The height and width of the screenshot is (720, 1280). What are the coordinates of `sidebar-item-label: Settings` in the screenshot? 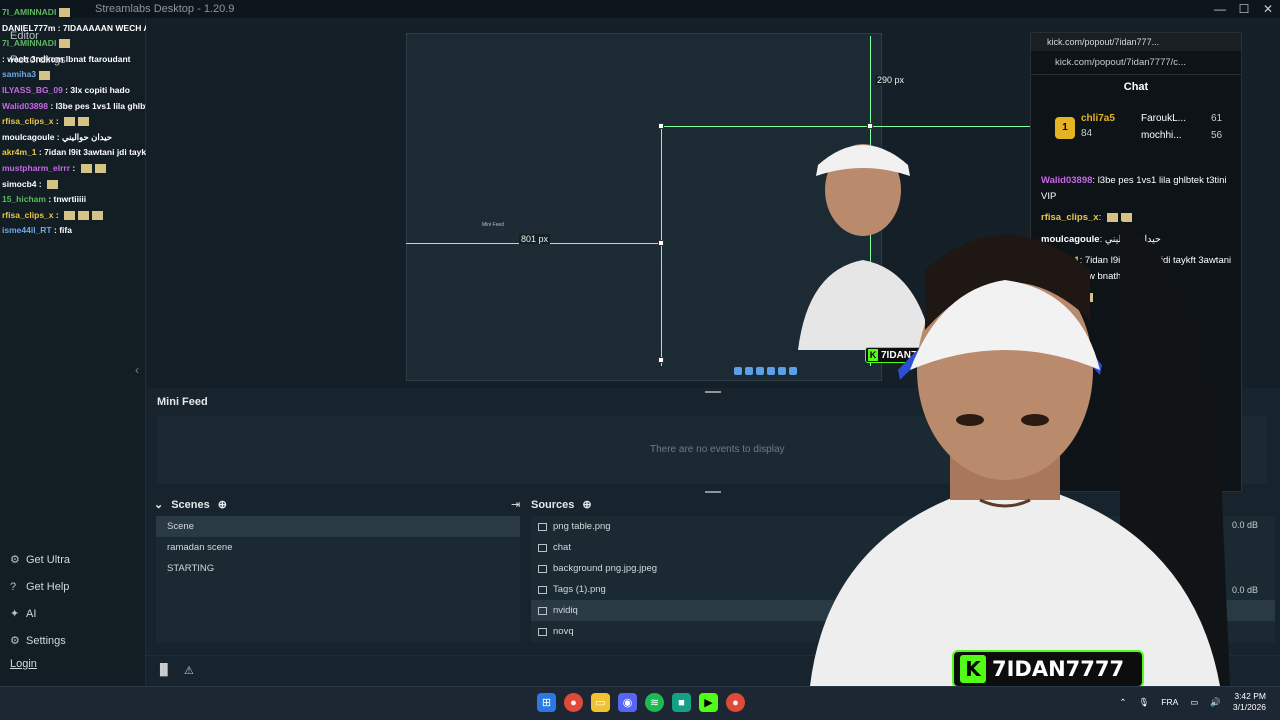 It's located at (46, 640).